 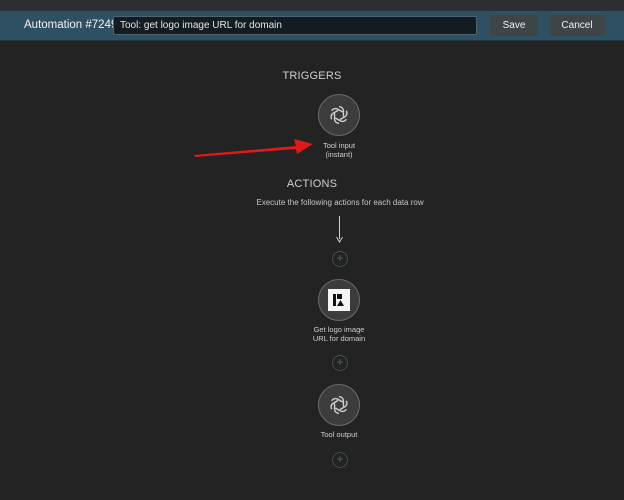 What do you see at coordinates (340, 460) in the screenshot?
I see `add-action-button-3: +` at bounding box center [340, 460].